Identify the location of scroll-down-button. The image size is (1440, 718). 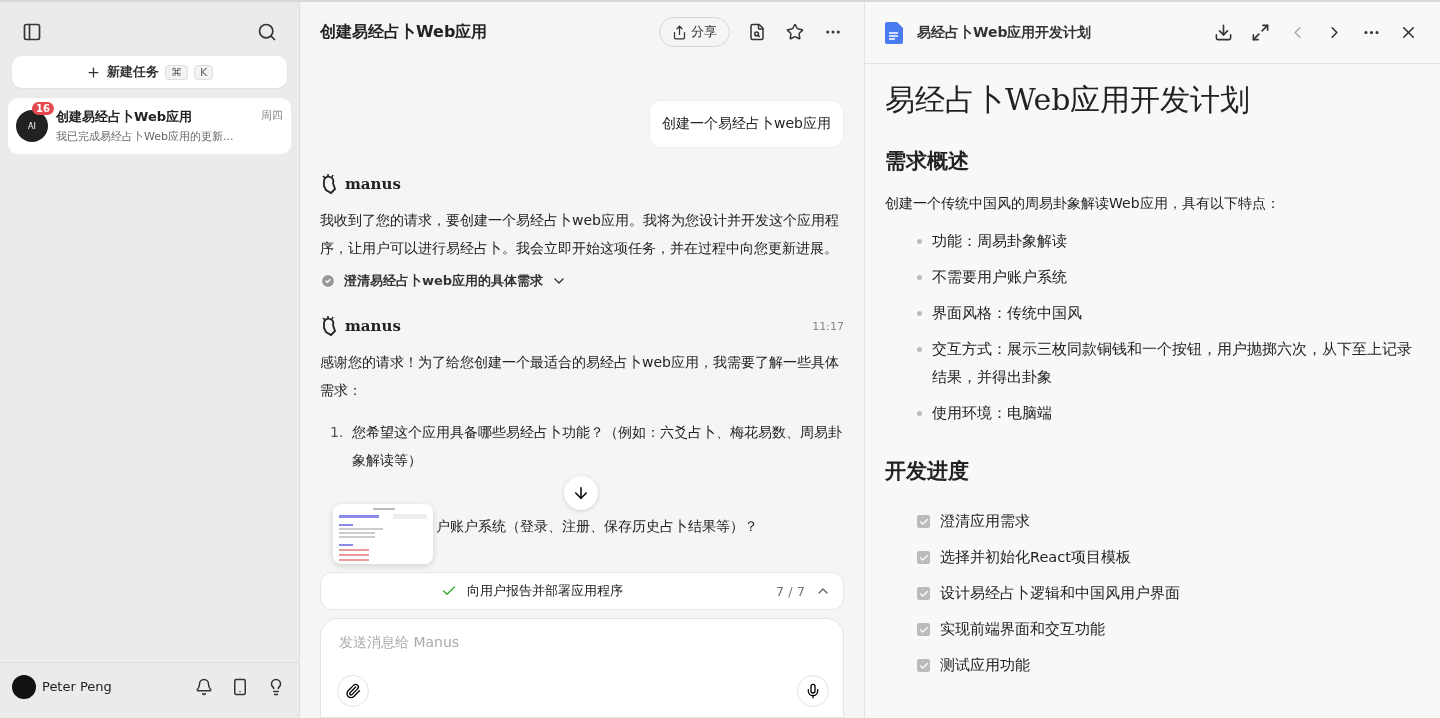
(581, 493).